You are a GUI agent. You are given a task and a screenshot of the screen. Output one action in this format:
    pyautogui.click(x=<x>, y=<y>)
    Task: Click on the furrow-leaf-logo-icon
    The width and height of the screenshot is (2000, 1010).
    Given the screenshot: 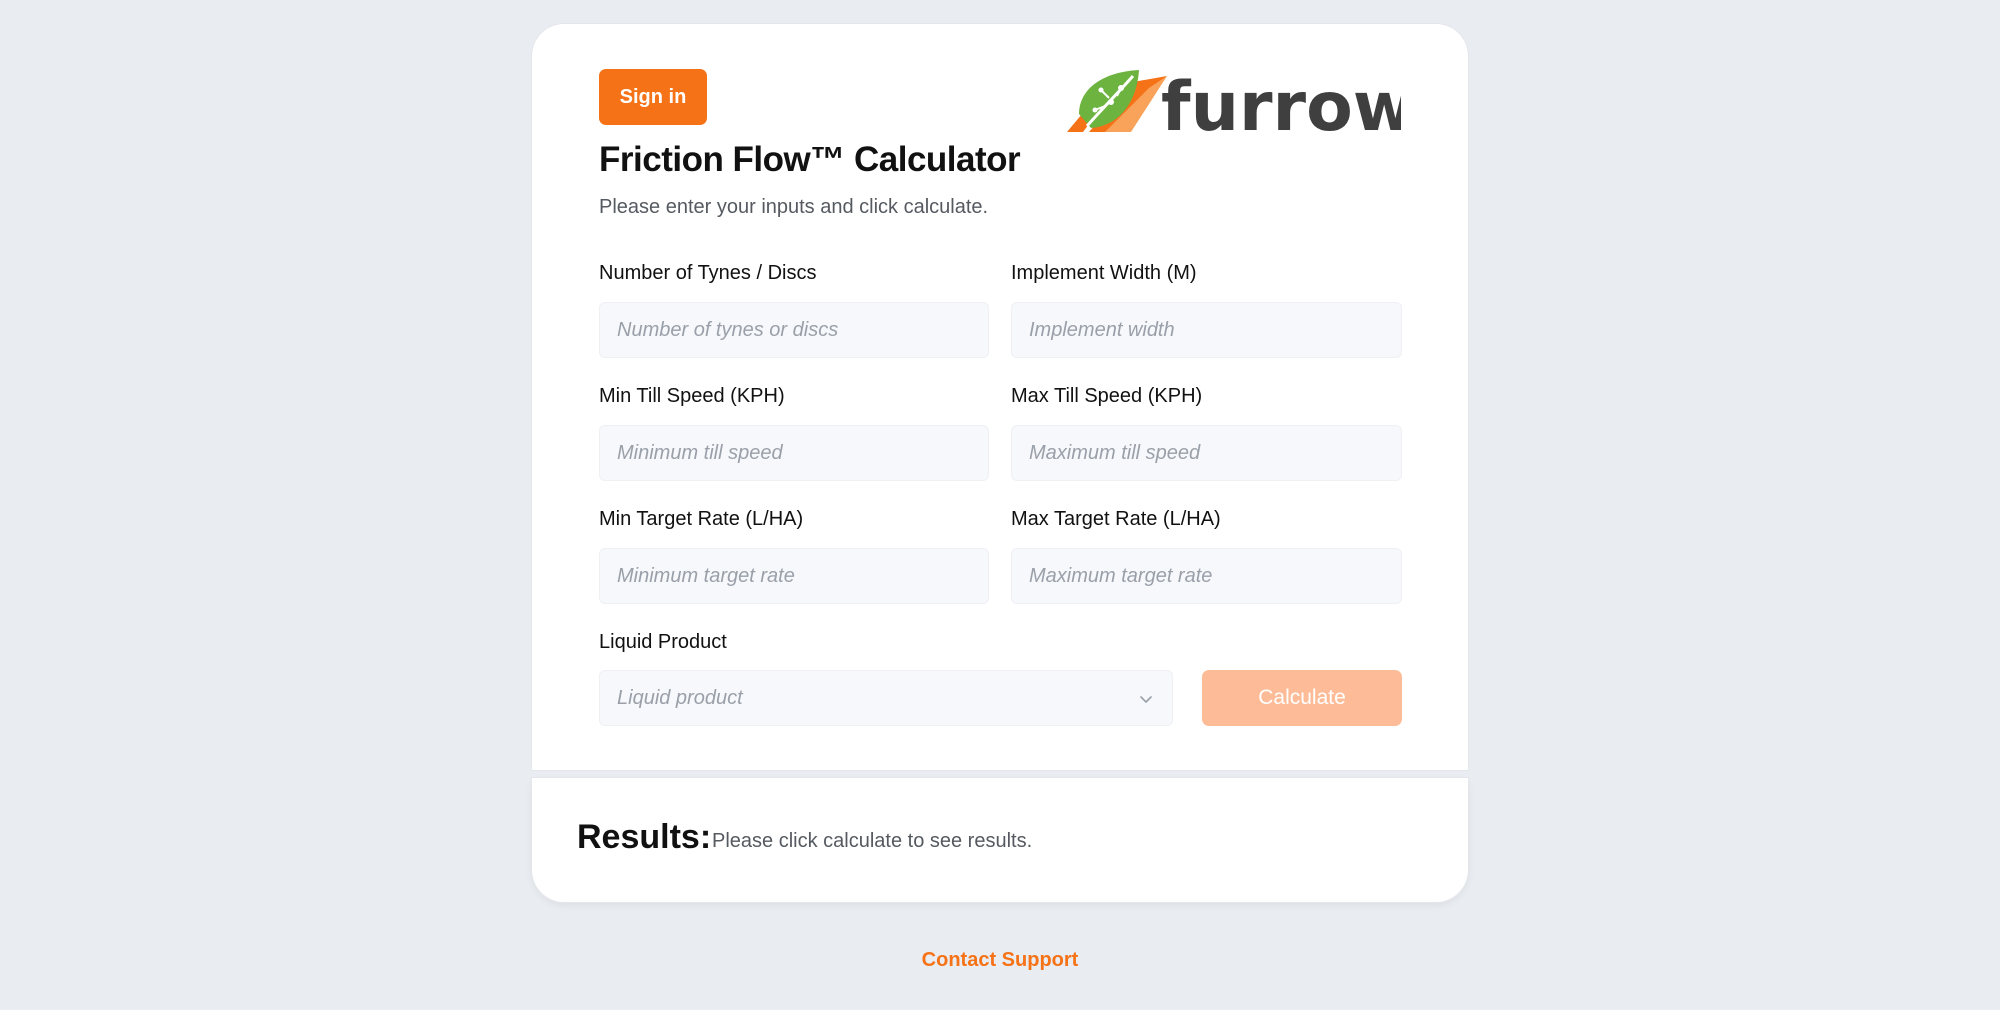 What is the action you would take?
    pyautogui.click(x=1117, y=101)
    